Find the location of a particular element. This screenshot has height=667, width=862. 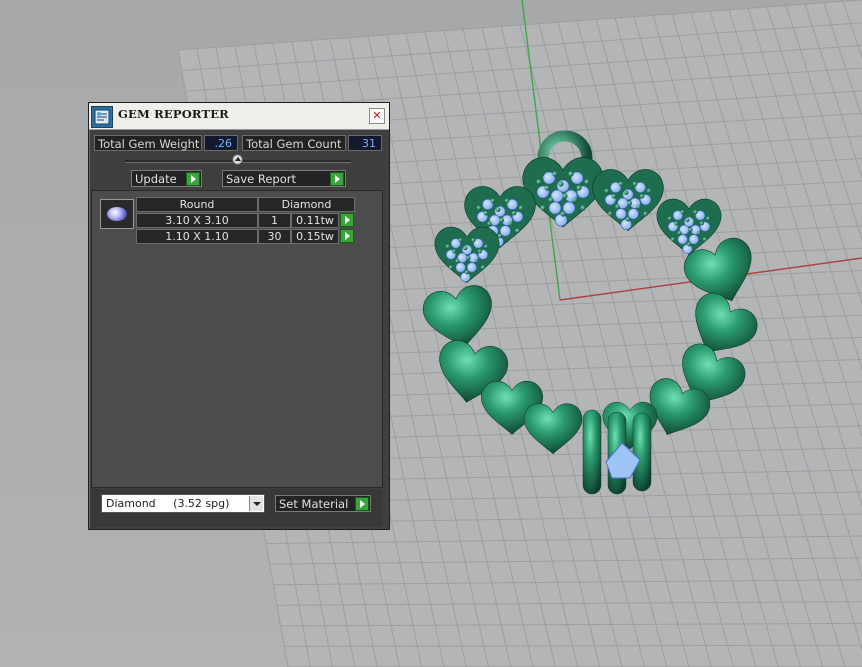

material-select: Diamond (3.52 spg) is located at coordinates (183, 503).